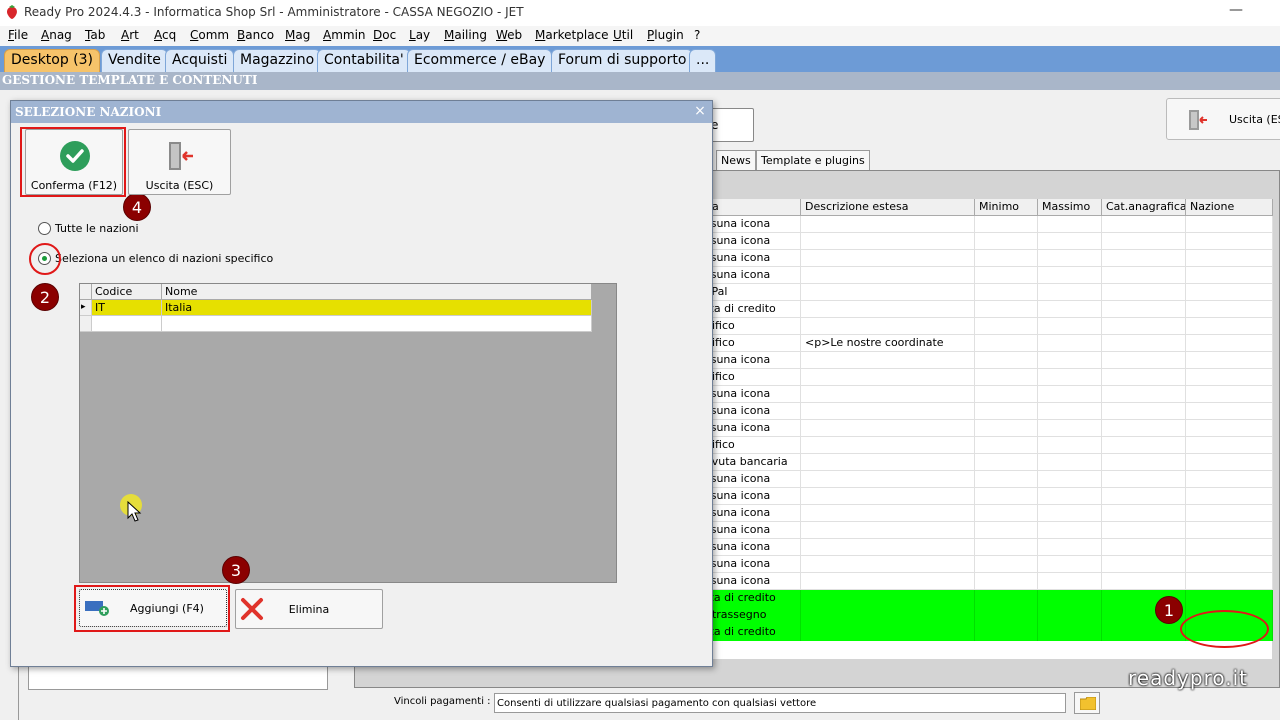 The image size is (1280, 720). What do you see at coordinates (751, 632) in the screenshot?
I see `table-cell: rta di credito` at bounding box center [751, 632].